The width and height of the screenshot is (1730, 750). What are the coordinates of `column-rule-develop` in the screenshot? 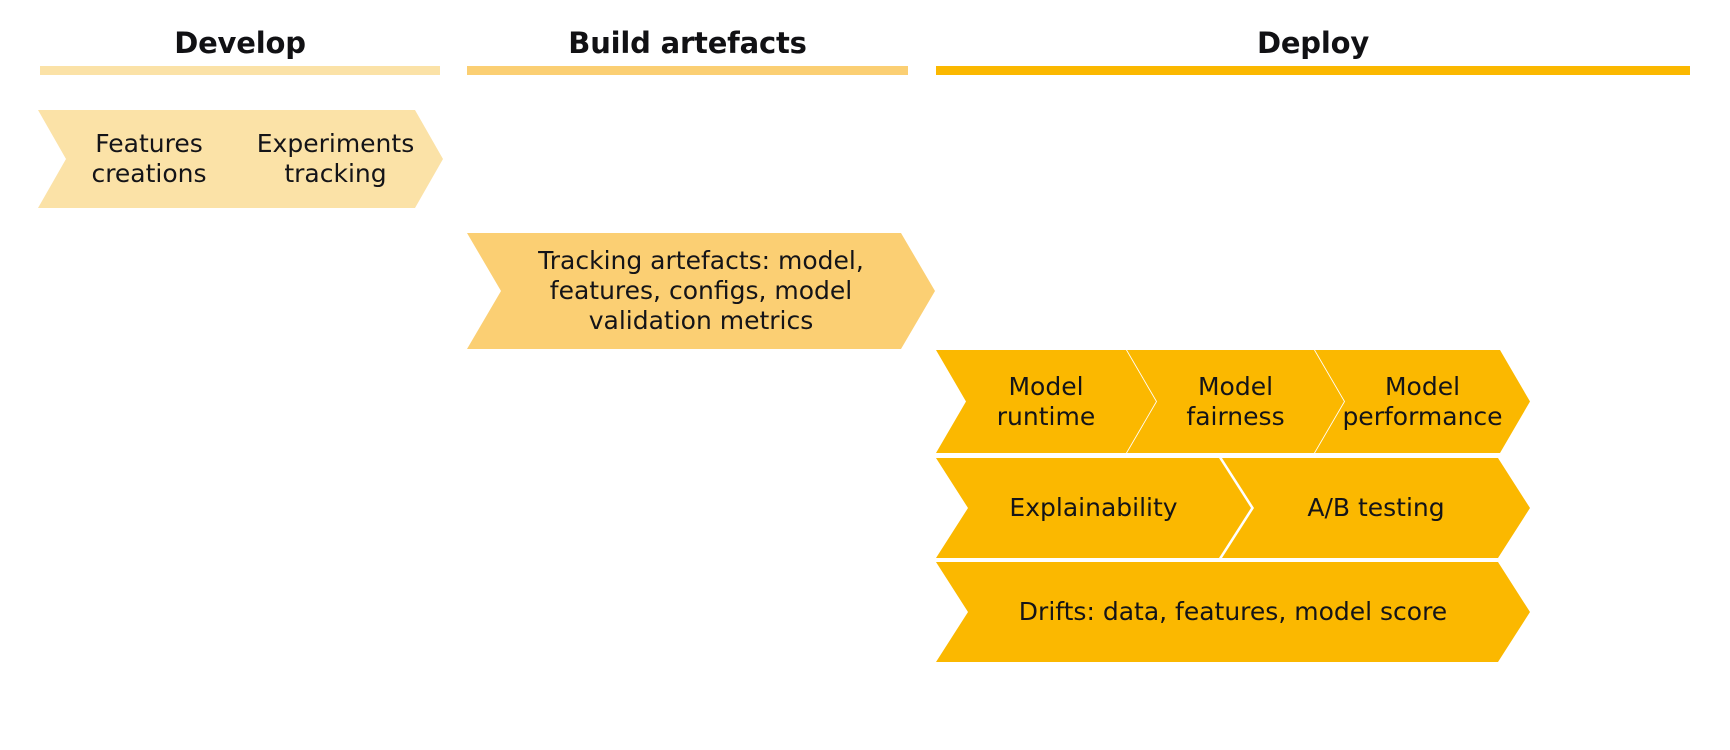 It's located at (240, 70).